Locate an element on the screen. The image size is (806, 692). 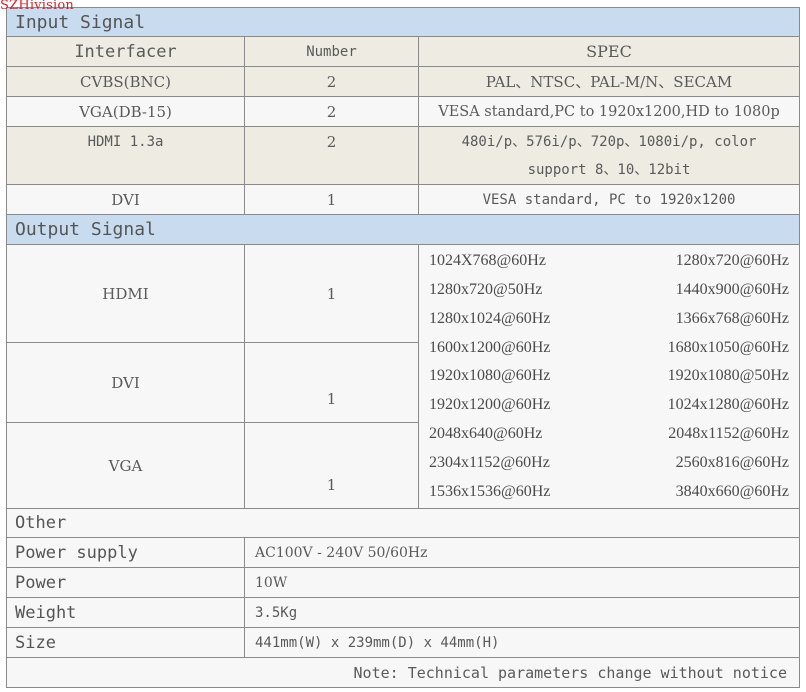
resolution-right: 1366x768@60Hz is located at coordinates (732, 318).